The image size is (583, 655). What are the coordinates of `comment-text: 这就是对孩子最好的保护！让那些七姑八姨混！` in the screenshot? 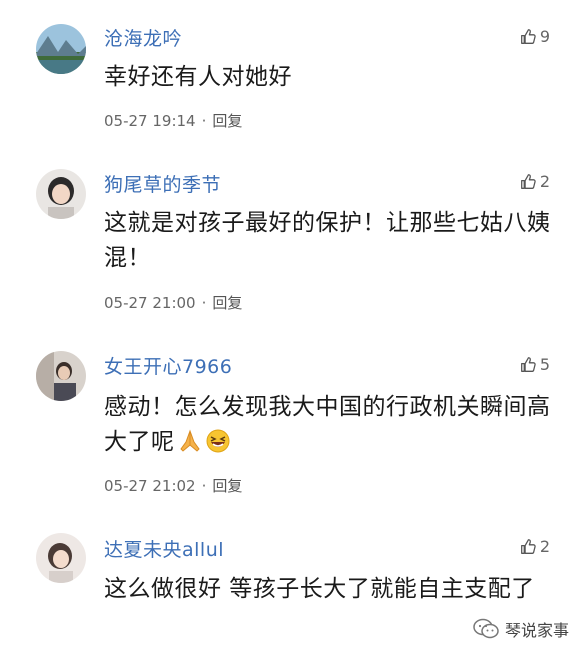 It's located at (327, 240).